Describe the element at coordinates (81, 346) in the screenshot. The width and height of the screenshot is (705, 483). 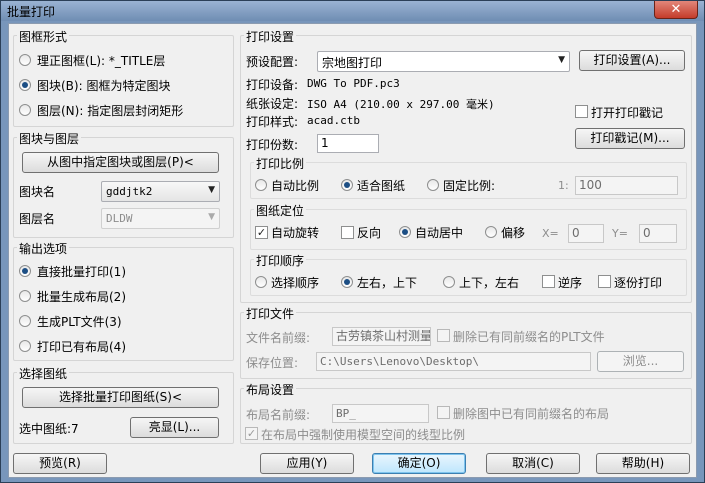
I see `output-option-label-3: 打印已有布局(4)` at that location.